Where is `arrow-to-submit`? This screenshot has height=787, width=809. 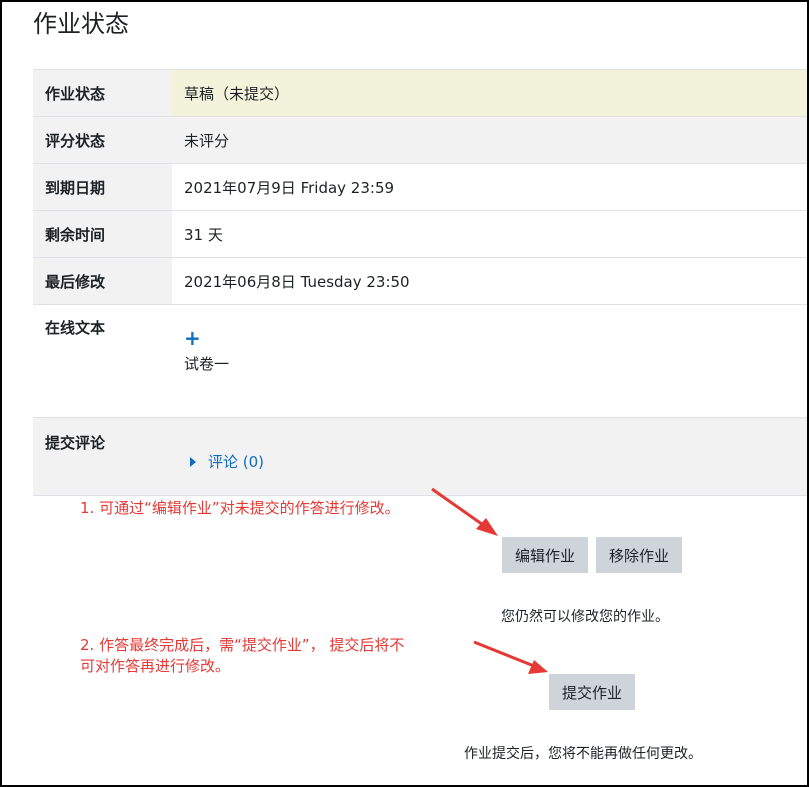 arrow-to-submit is located at coordinates (510, 657).